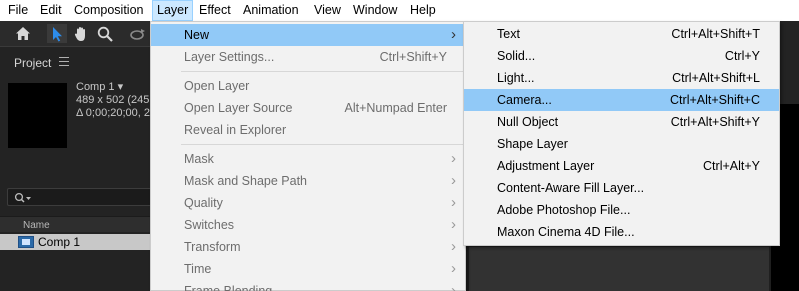  I want to click on project-item-row: Comp 1, so click(76, 242).